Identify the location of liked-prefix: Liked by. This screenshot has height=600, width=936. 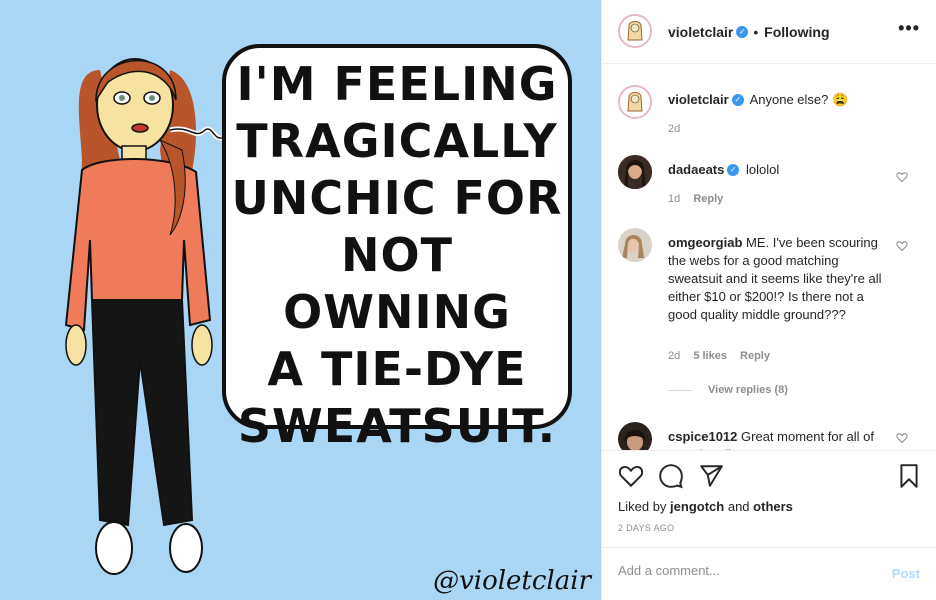
(642, 506).